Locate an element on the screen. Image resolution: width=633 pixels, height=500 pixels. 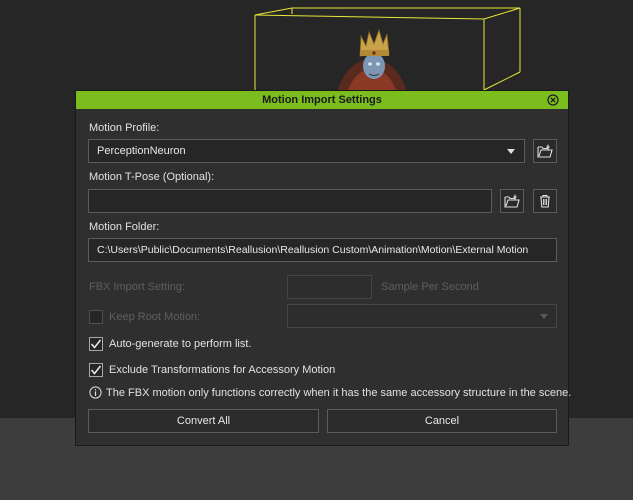
info-icon is located at coordinates (95, 392).